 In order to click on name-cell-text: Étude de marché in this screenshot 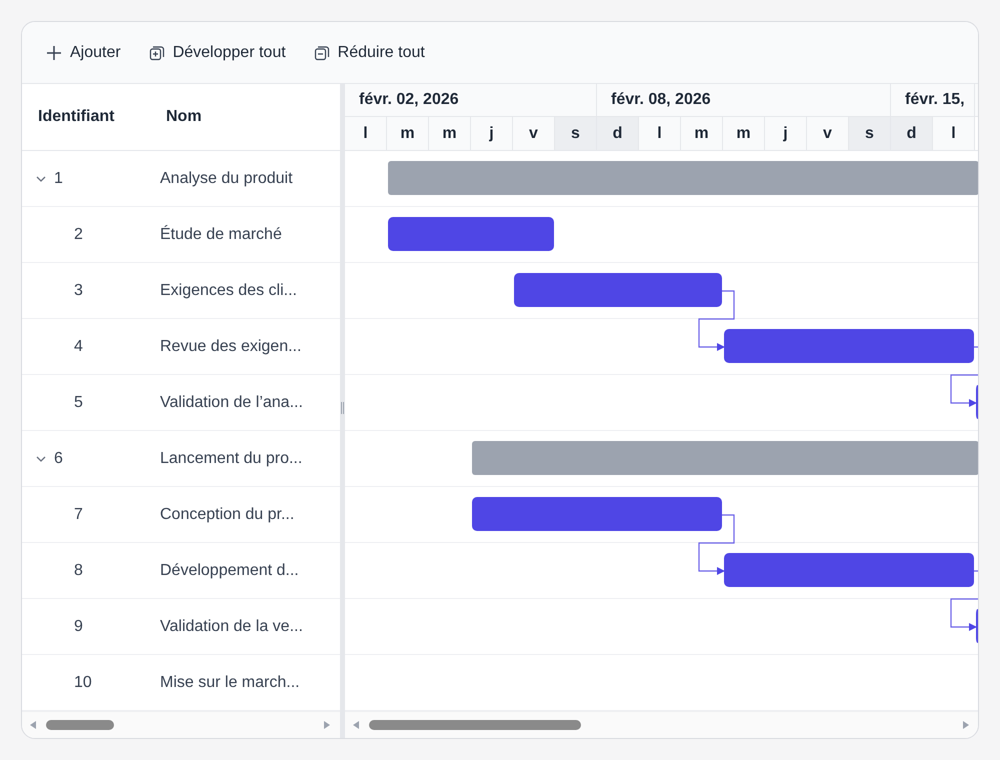, I will do `click(221, 234)`.